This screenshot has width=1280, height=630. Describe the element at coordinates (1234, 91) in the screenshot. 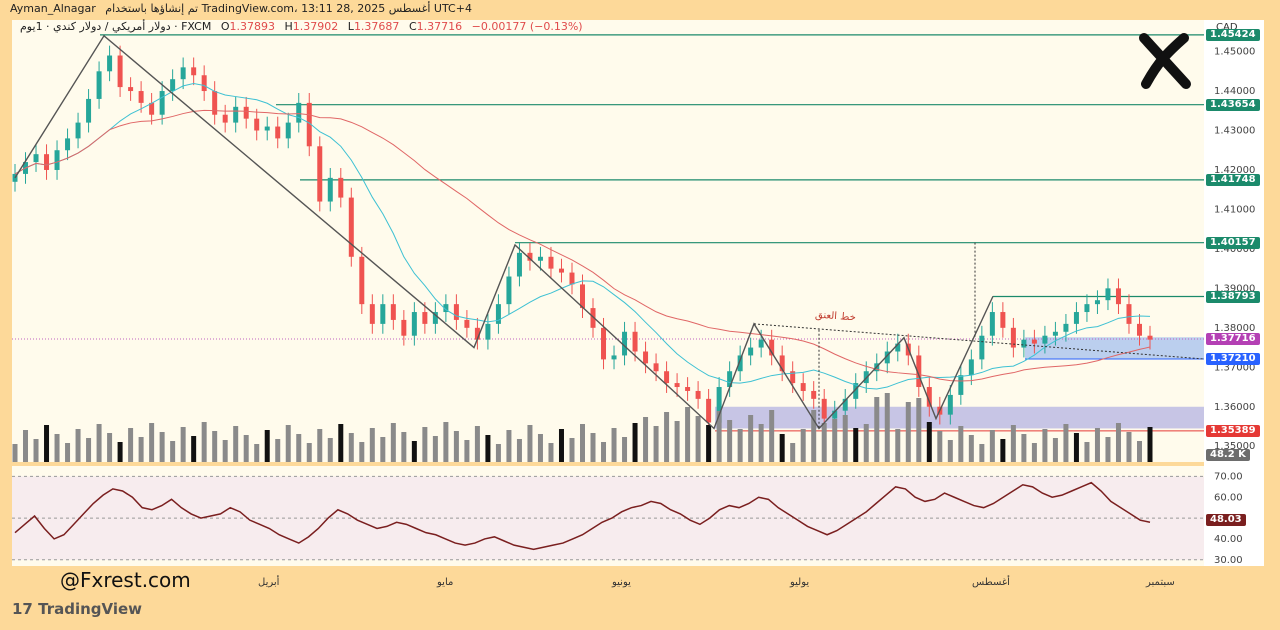

I see `price-tick-label: 1.44000` at that location.